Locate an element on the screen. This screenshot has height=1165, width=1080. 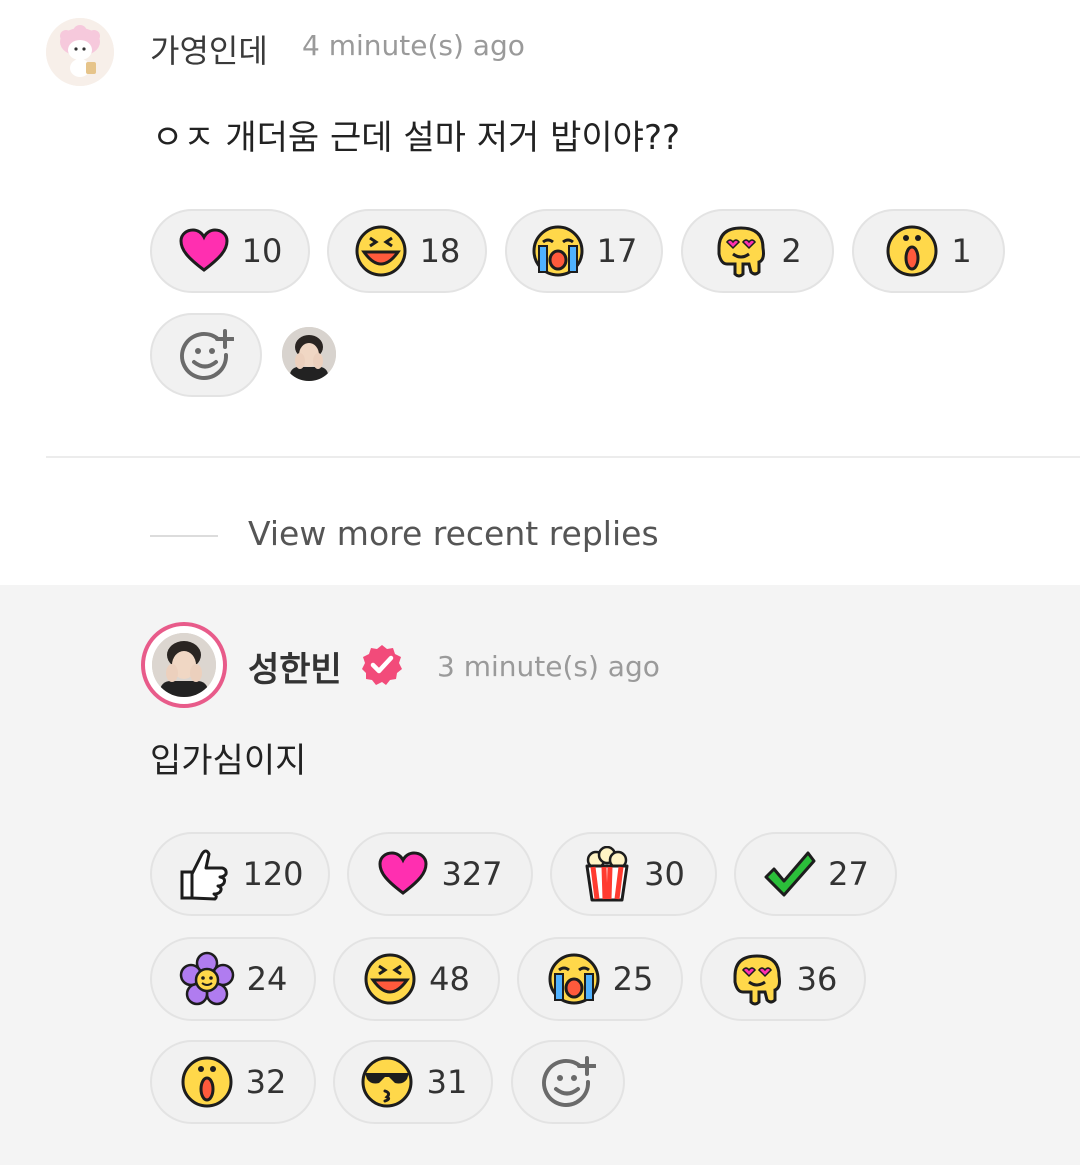
thread-line is located at coordinates (184, 536).